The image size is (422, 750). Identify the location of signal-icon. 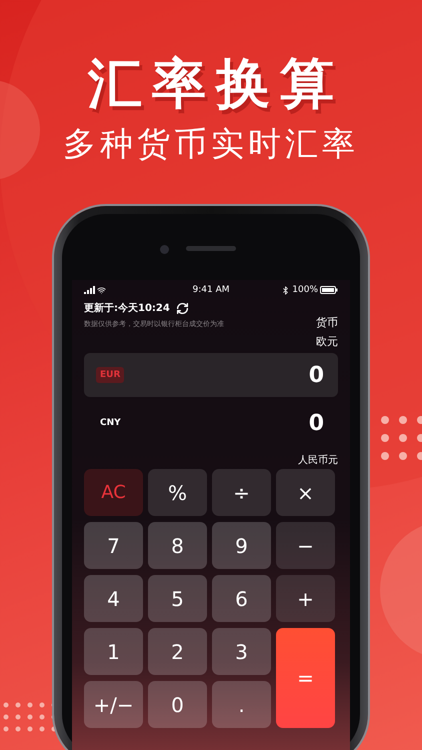
(89, 290).